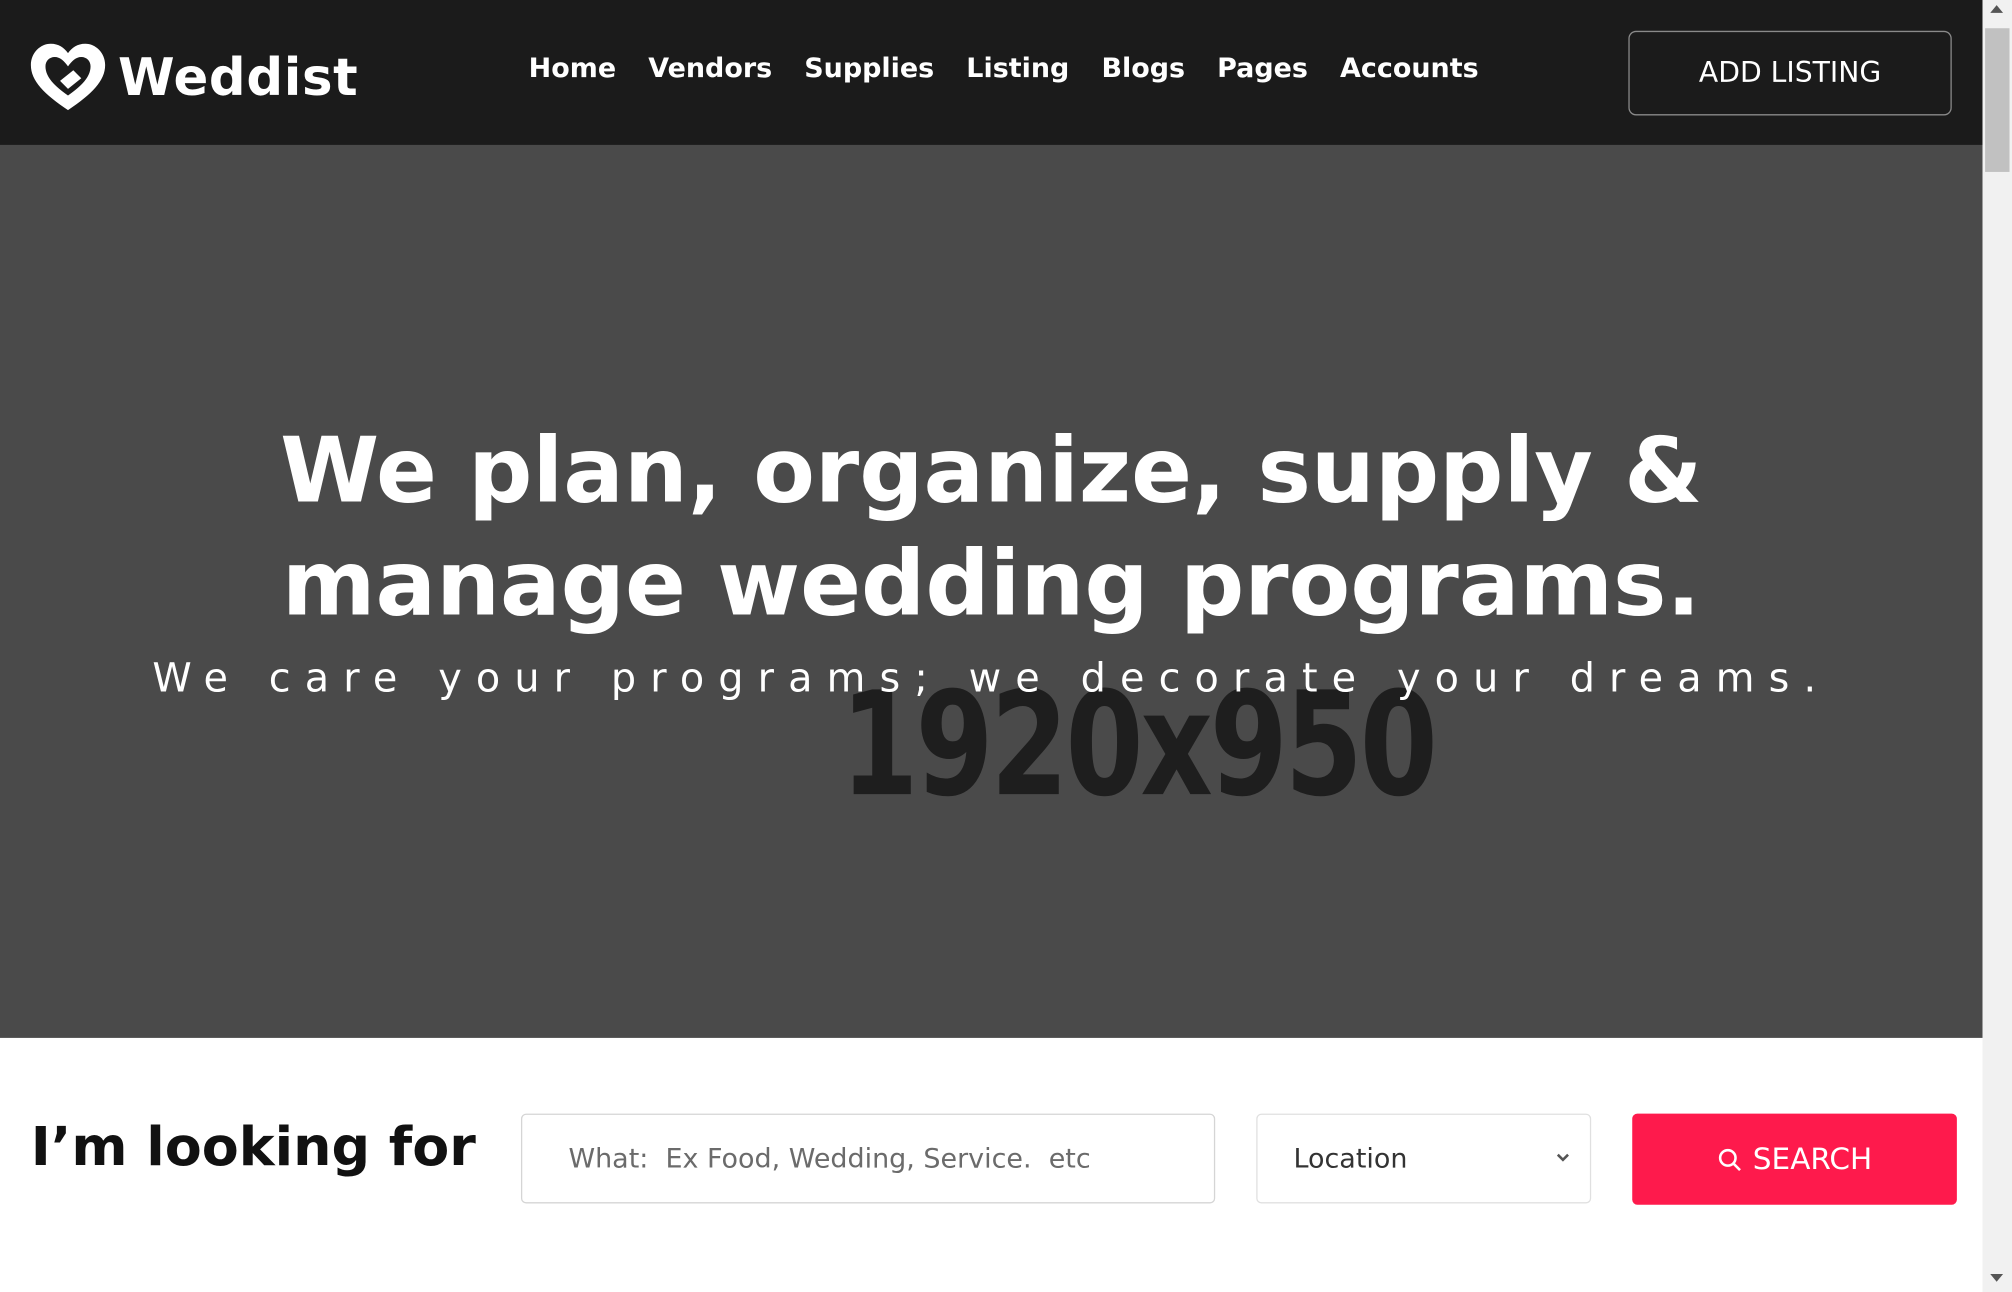 Image resolution: width=2012 pixels, height=1292 pixels. What do you see at coordinates (1350, 1158) in the screenshot?
I see `location-select-value: Location` at bounding box center [1350, 1158].